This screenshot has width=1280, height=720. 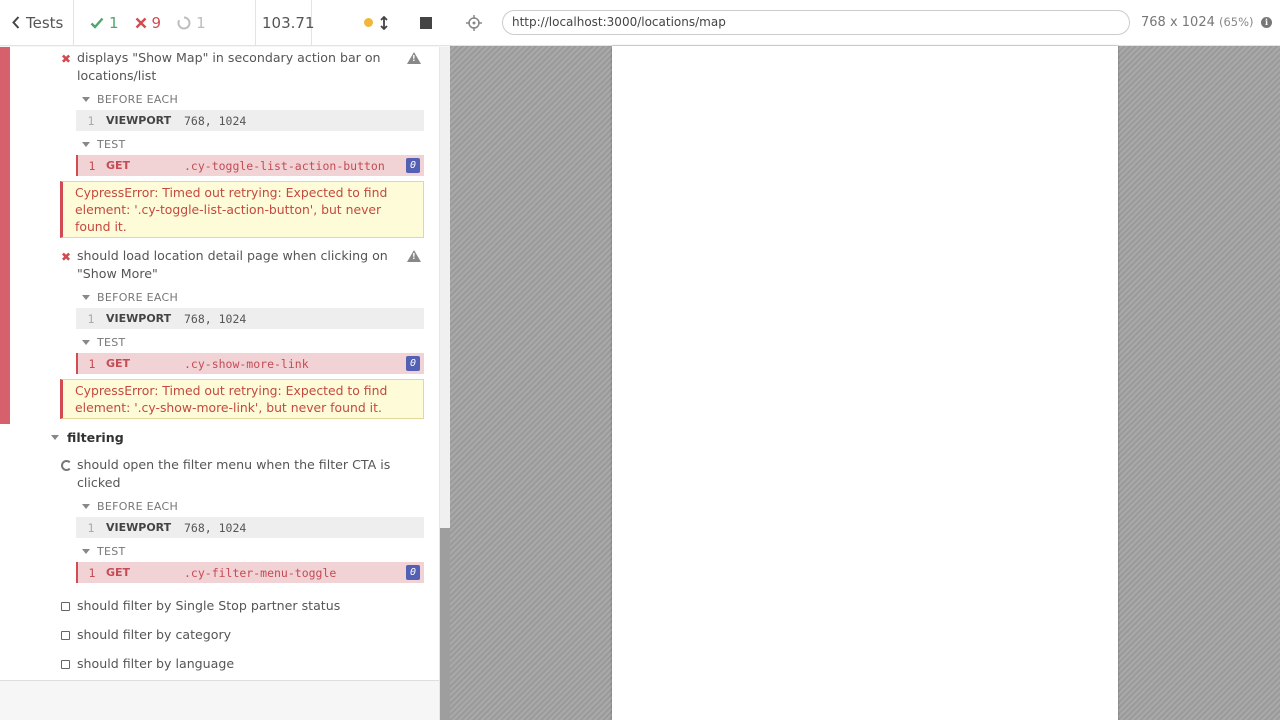 I want to click on test-title-line: "Show More", so click(x=117, y=273).